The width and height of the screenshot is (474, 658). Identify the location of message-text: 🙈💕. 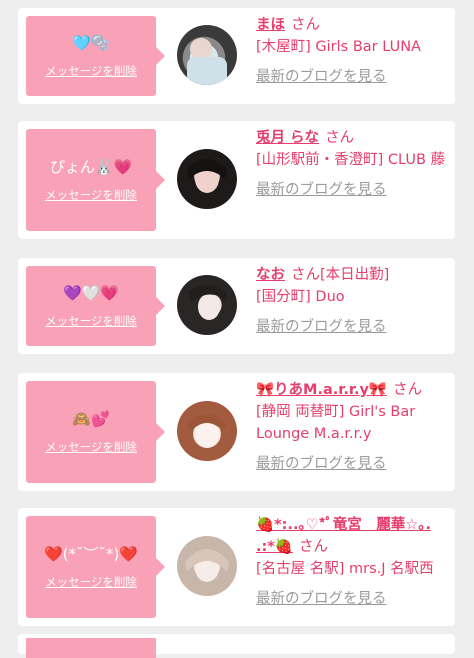
(91, 419).